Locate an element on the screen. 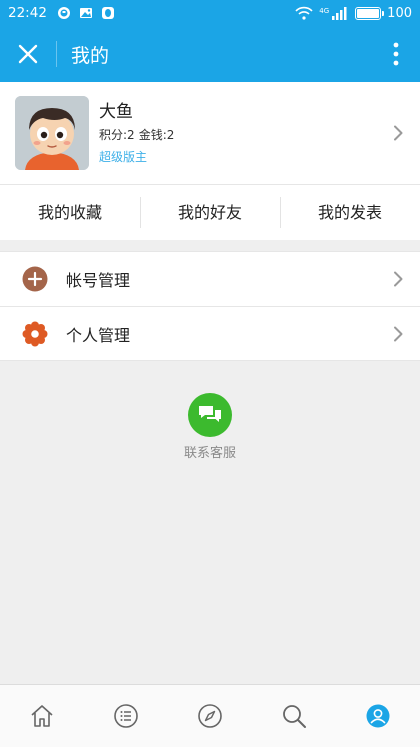  points-label: 积分:2 is located at coordinates (117, 135).